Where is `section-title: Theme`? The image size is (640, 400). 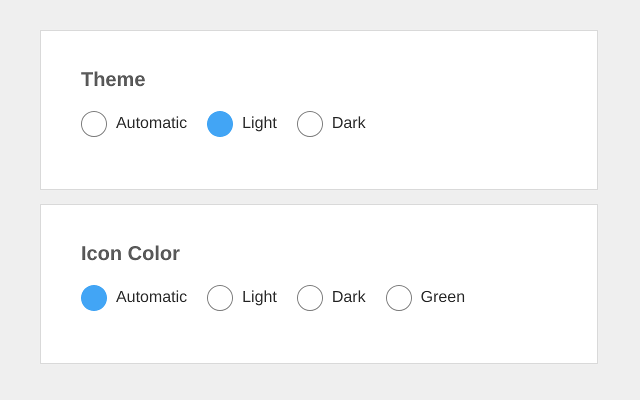
section-title: Theme is located at coordinates (113, 80).